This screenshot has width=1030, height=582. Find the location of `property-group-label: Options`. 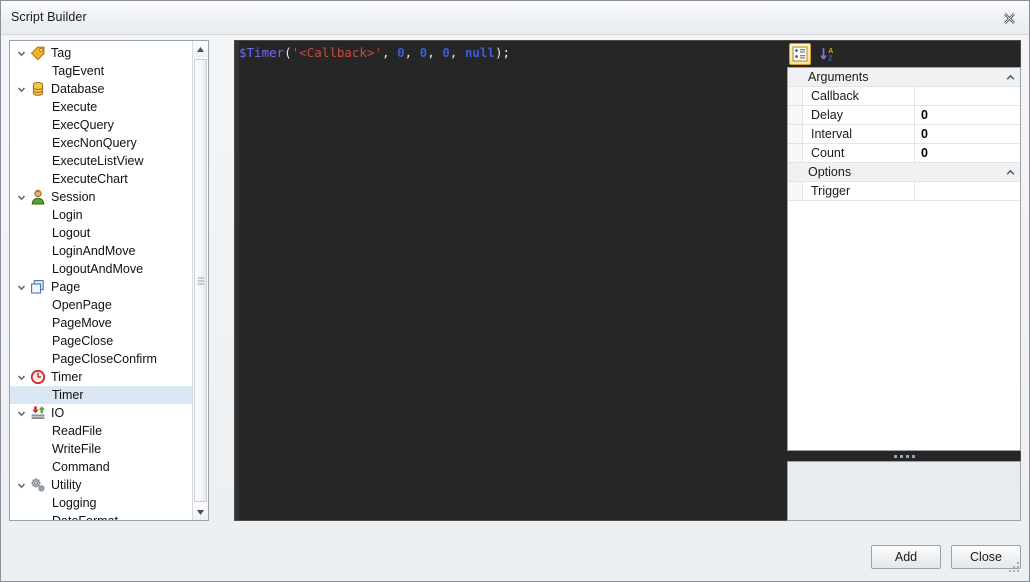

property-group-label: Options is located at coordinates (830, 172).